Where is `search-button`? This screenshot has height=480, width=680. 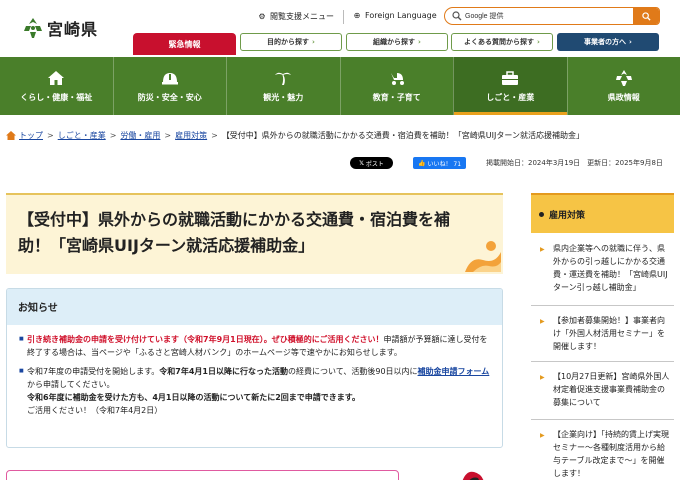 search-button is located at coordinates (646, 16).